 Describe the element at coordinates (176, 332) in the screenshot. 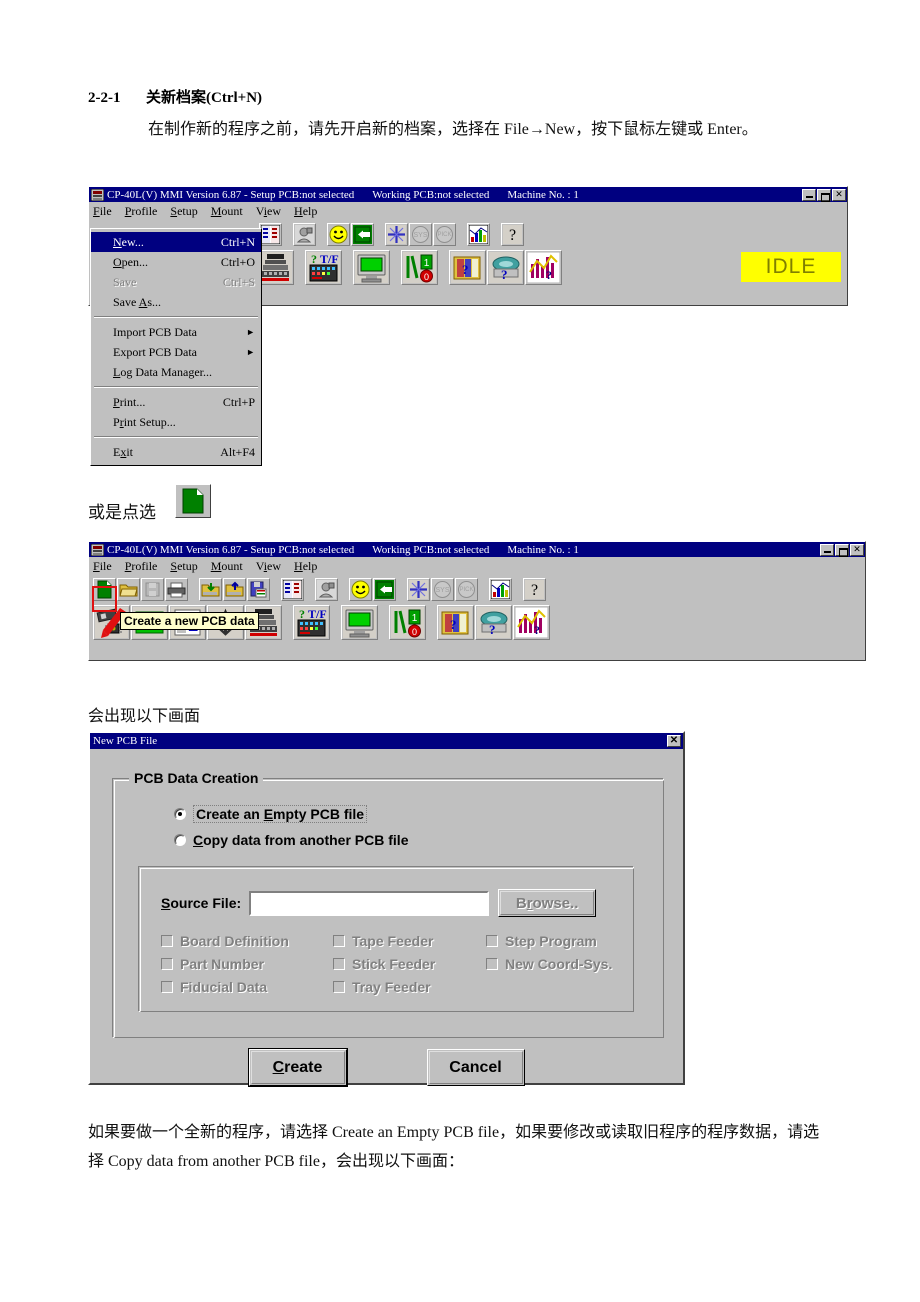

I see `menu-item-import-pcb-data: Import PCB Data ►` at that location.